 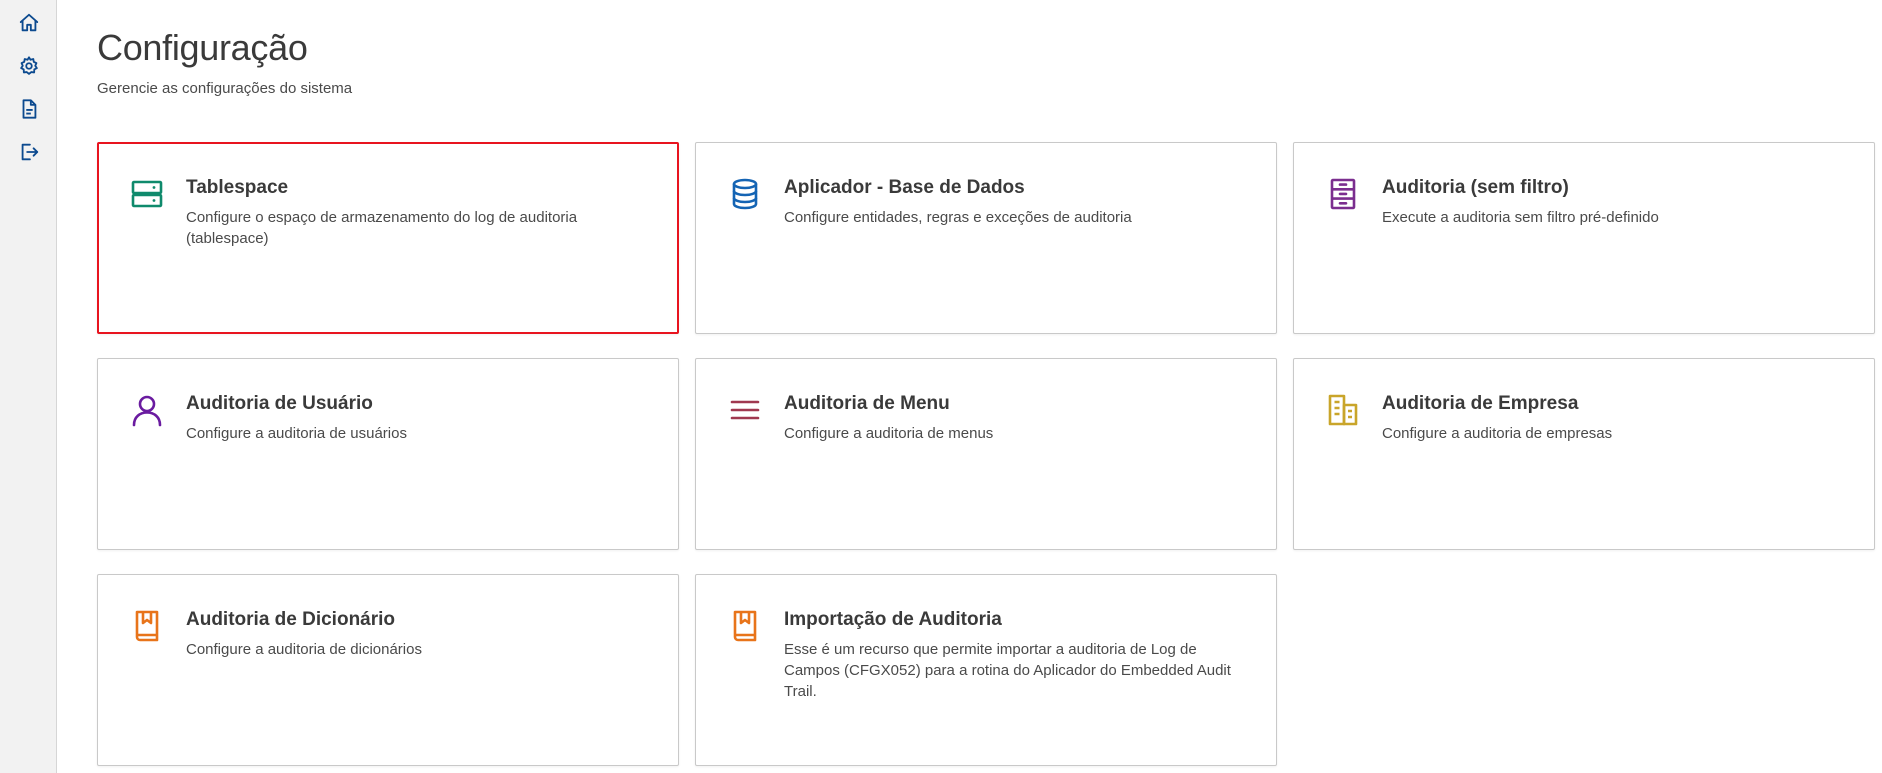 I want to click on document-icon, so click(x=29, y=111).